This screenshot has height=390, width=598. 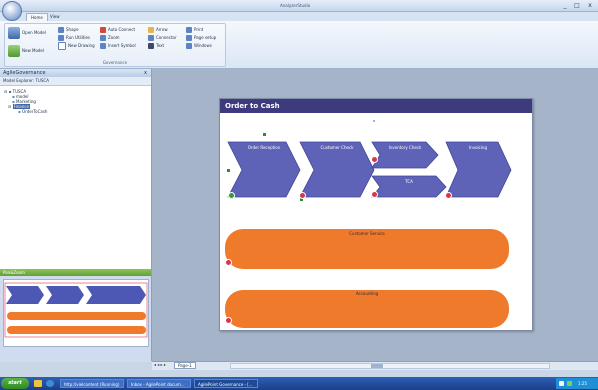 I want to click on arrow-icon, so click(x=151, y=29).